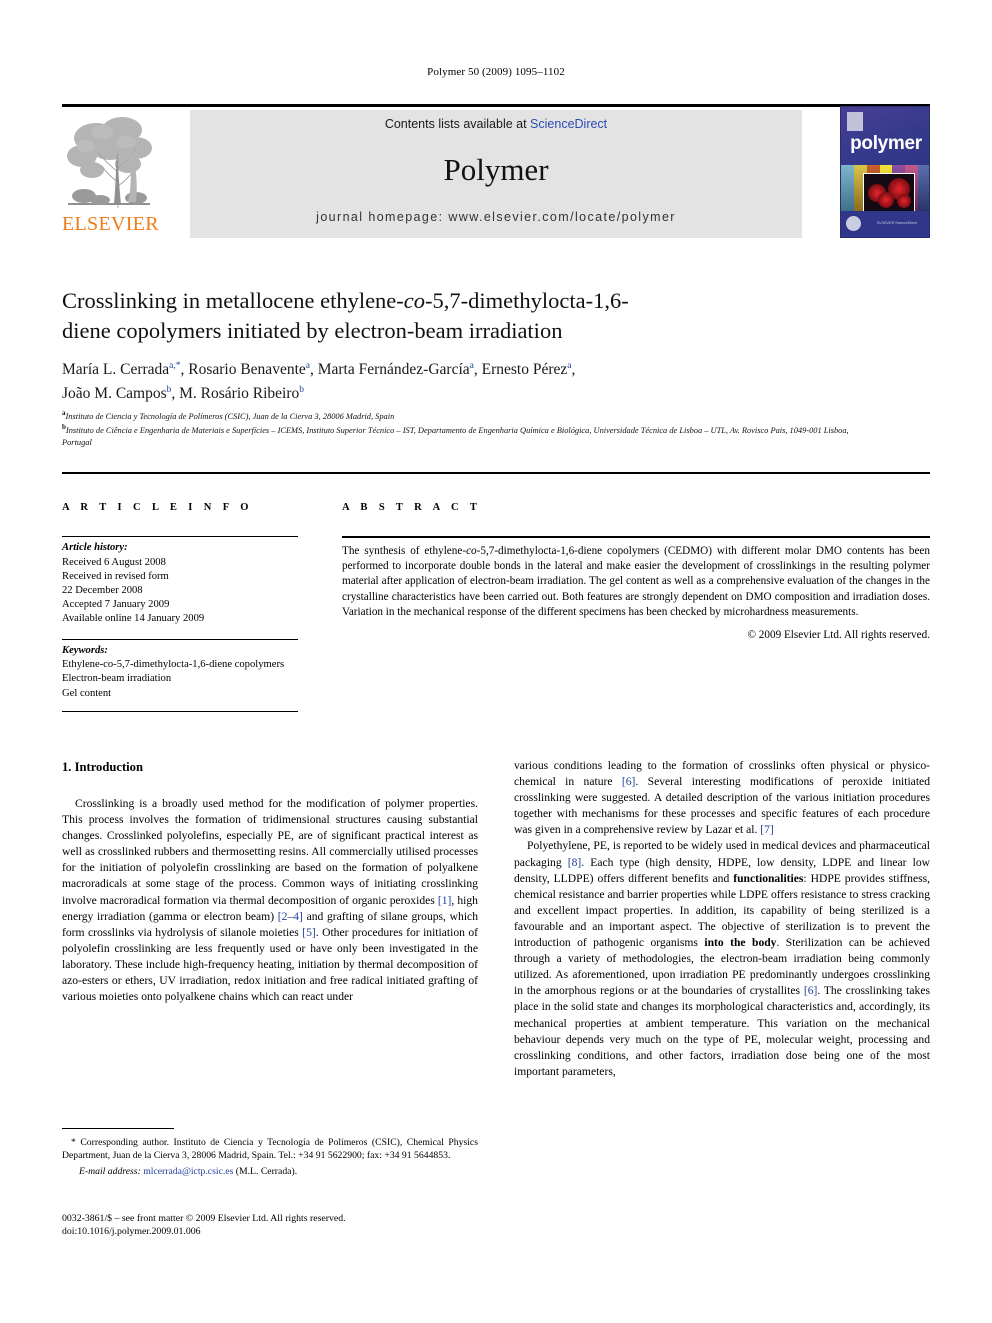 Image resolution: width=992 pixels, height=1323 pixels. Describe the element at coordinates (109, 161) in the screenshot. I see `elsevier-tree-icon` at that location.